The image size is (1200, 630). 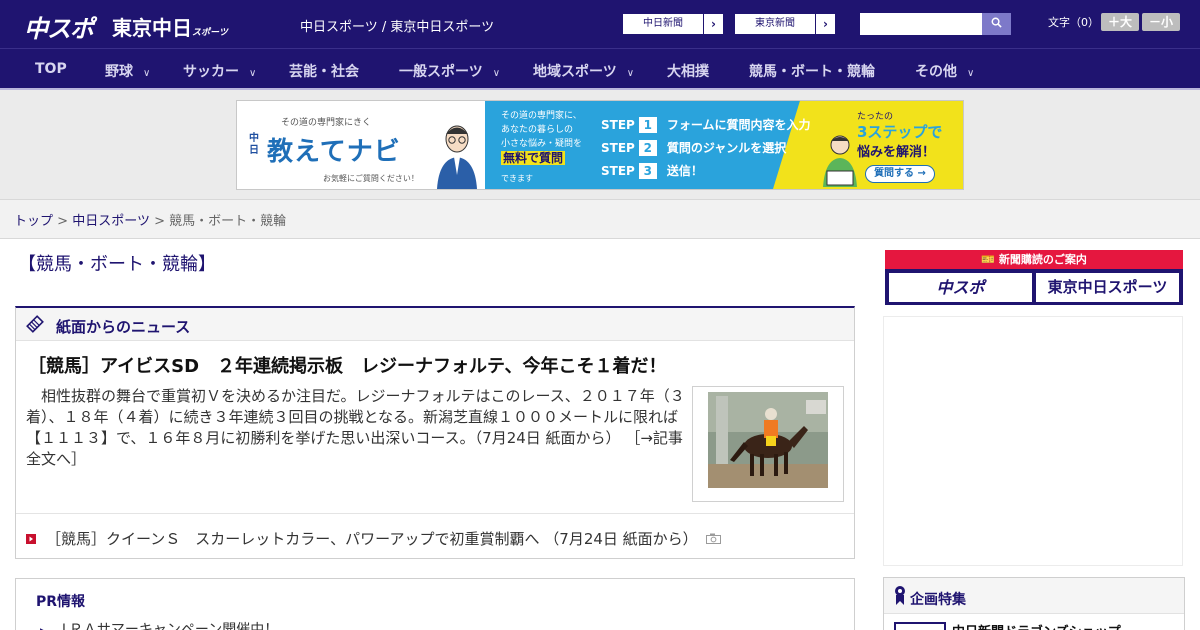 I want to click on nav-item-local-sports: 地域スポーツ ∨, so click(x=583, y=71).